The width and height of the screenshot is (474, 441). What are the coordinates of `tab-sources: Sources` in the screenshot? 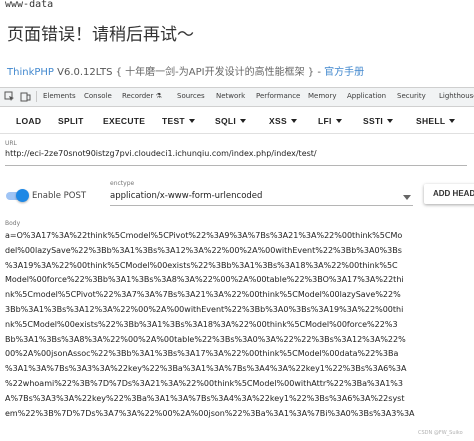 It's located at (191, 96).